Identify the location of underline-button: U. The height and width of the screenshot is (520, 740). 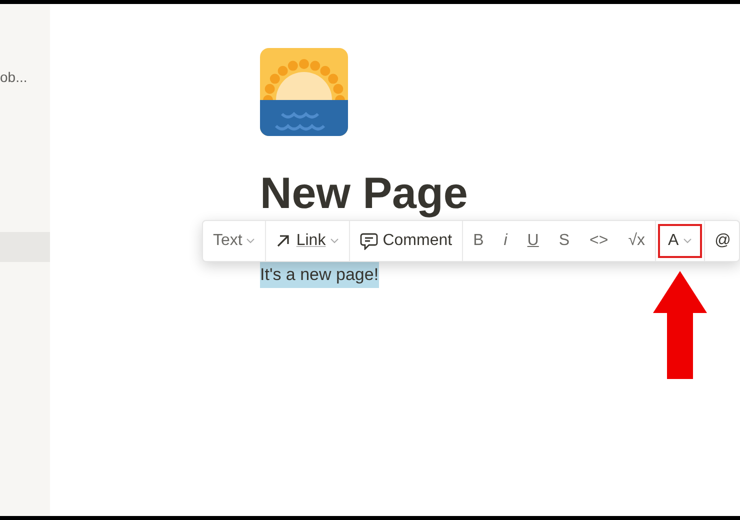
(533, 241).